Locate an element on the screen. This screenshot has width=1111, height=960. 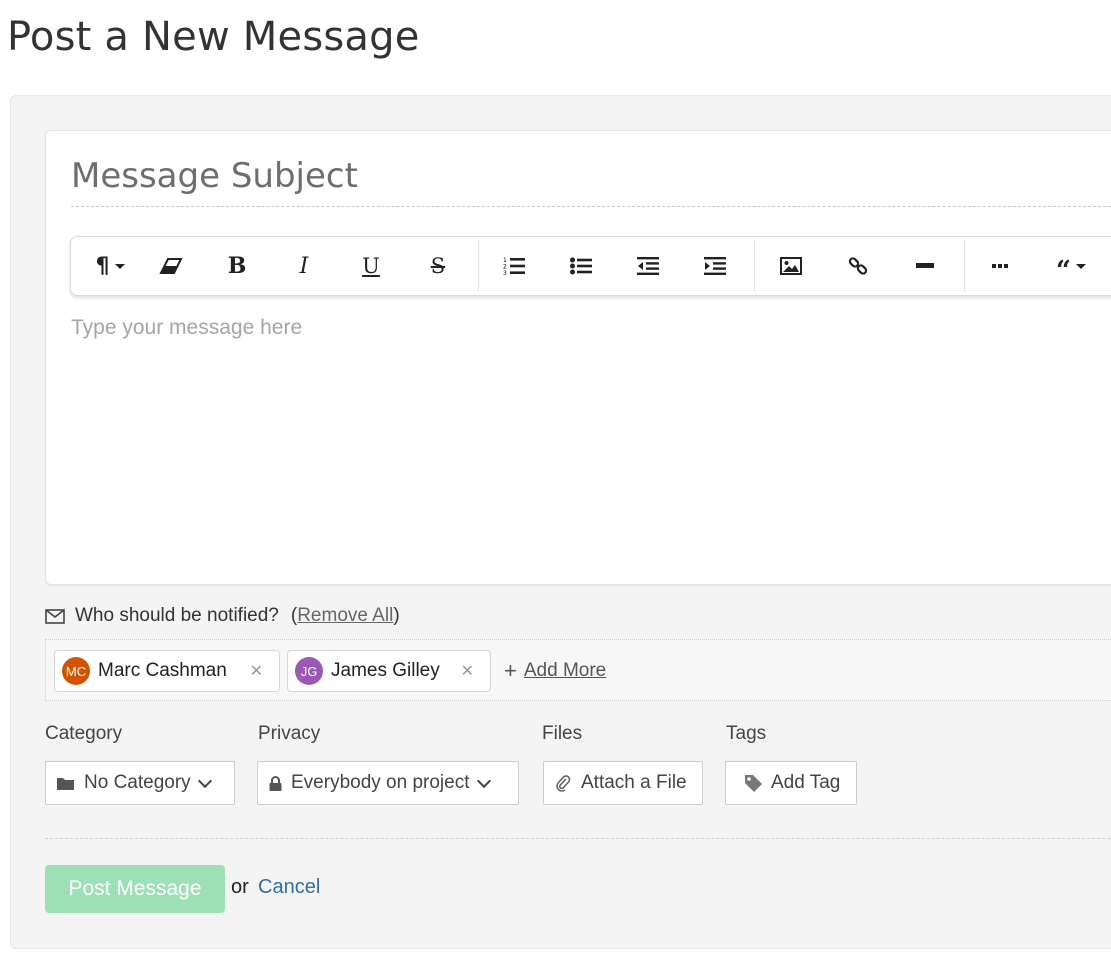
recipient-chip: JG James Gilley ✕ is located at coordinates (389, 671).